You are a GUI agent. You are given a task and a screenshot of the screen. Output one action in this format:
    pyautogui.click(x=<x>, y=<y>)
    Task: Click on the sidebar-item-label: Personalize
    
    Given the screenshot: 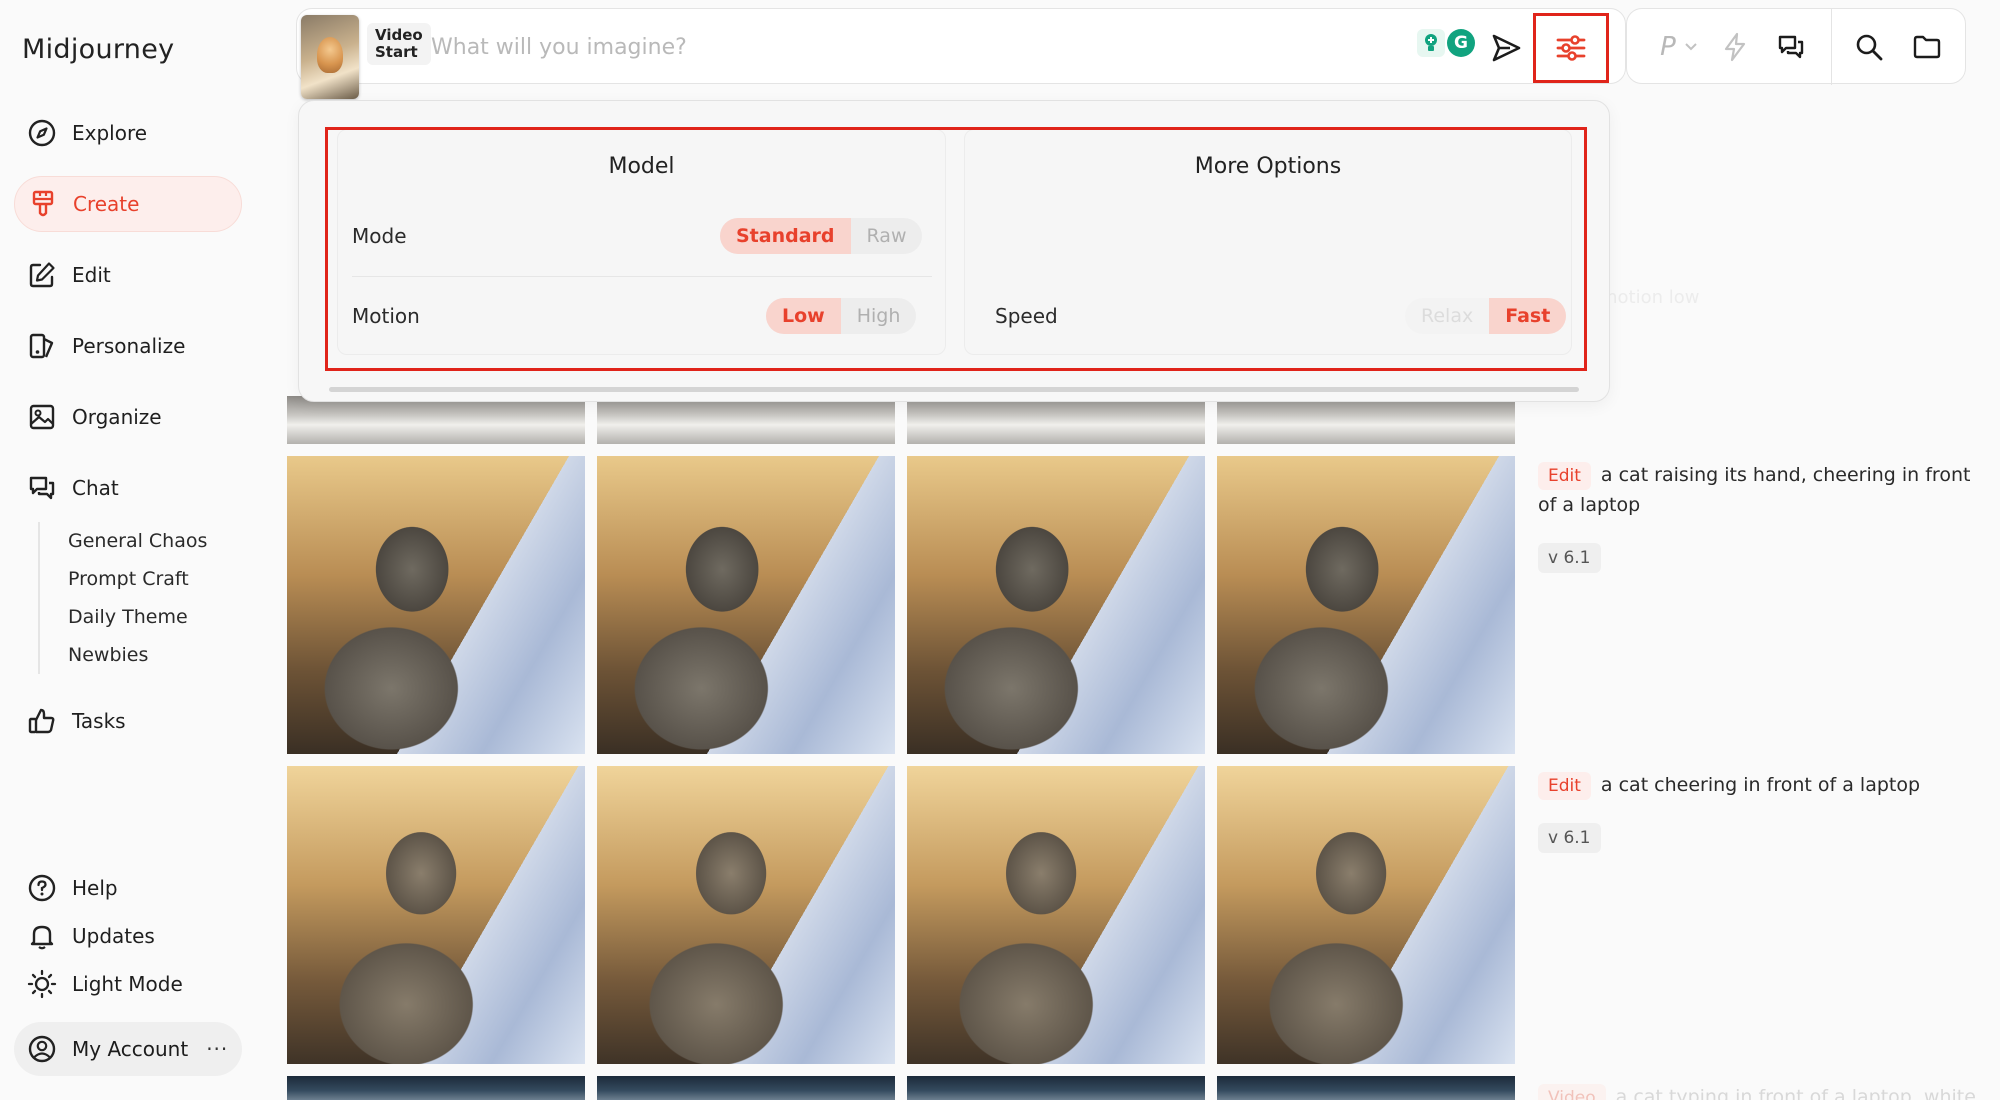 What is the action you would take?
    pyautogui.click(x=129, y=346)
    